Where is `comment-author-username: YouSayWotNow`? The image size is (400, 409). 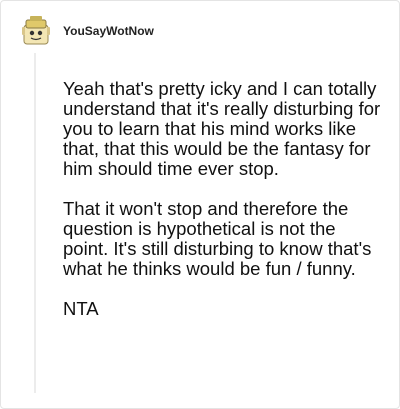 comment-author-username: YouSayWotNow is located at coordinates (108, 31).